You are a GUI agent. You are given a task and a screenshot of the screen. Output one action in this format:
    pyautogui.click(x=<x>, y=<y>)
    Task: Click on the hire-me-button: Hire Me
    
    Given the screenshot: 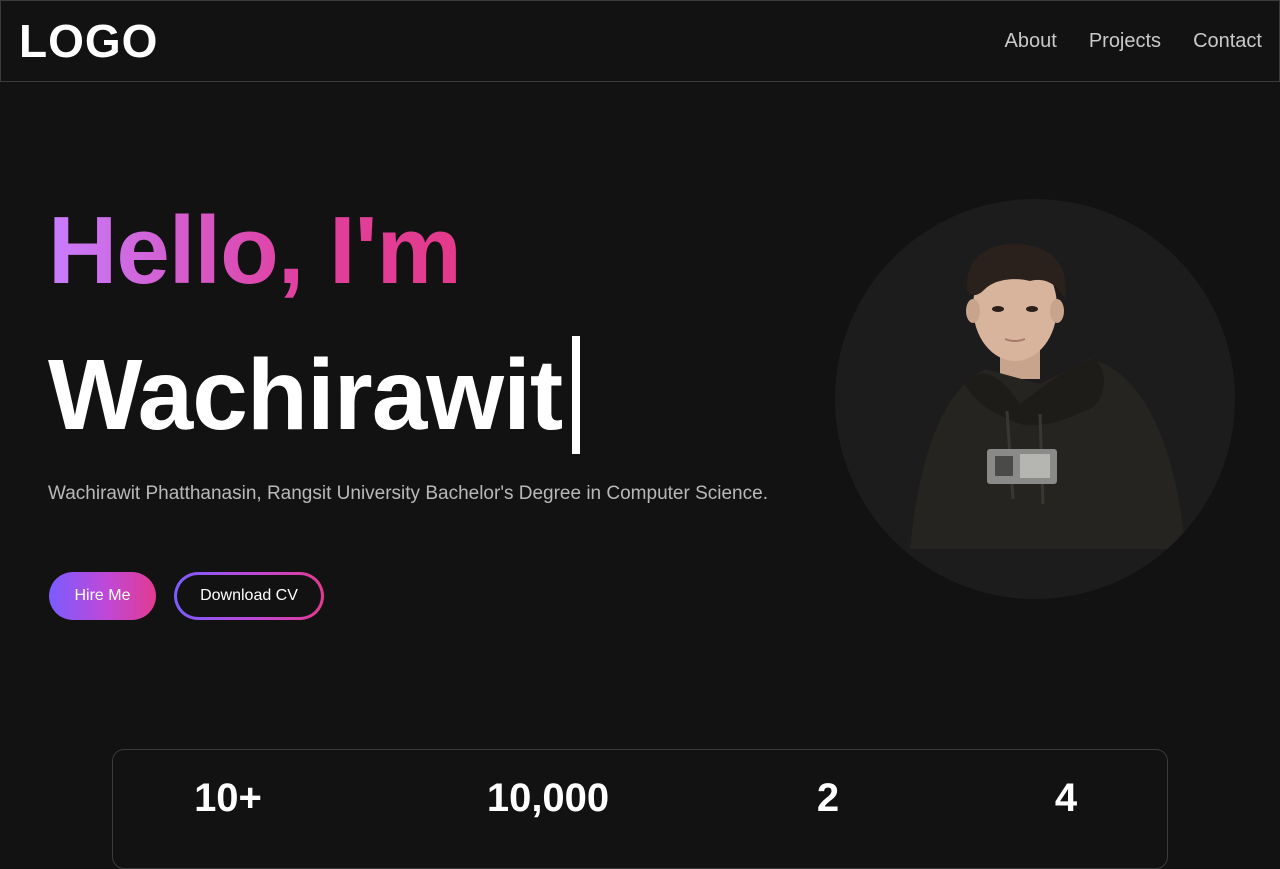 What is the action you would take?
    pyautogui.click(x=102, y=596)
    